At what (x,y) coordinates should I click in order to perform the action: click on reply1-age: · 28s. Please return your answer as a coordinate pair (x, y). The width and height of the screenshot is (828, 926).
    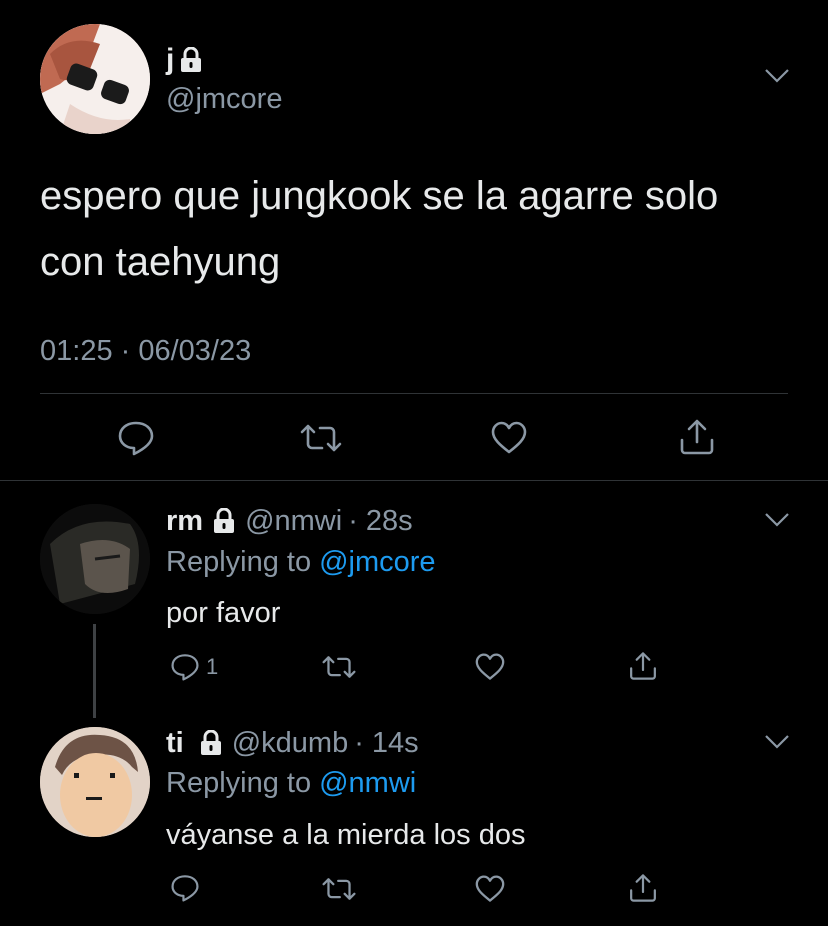
    Looking at the image, I should click on (380, 520).